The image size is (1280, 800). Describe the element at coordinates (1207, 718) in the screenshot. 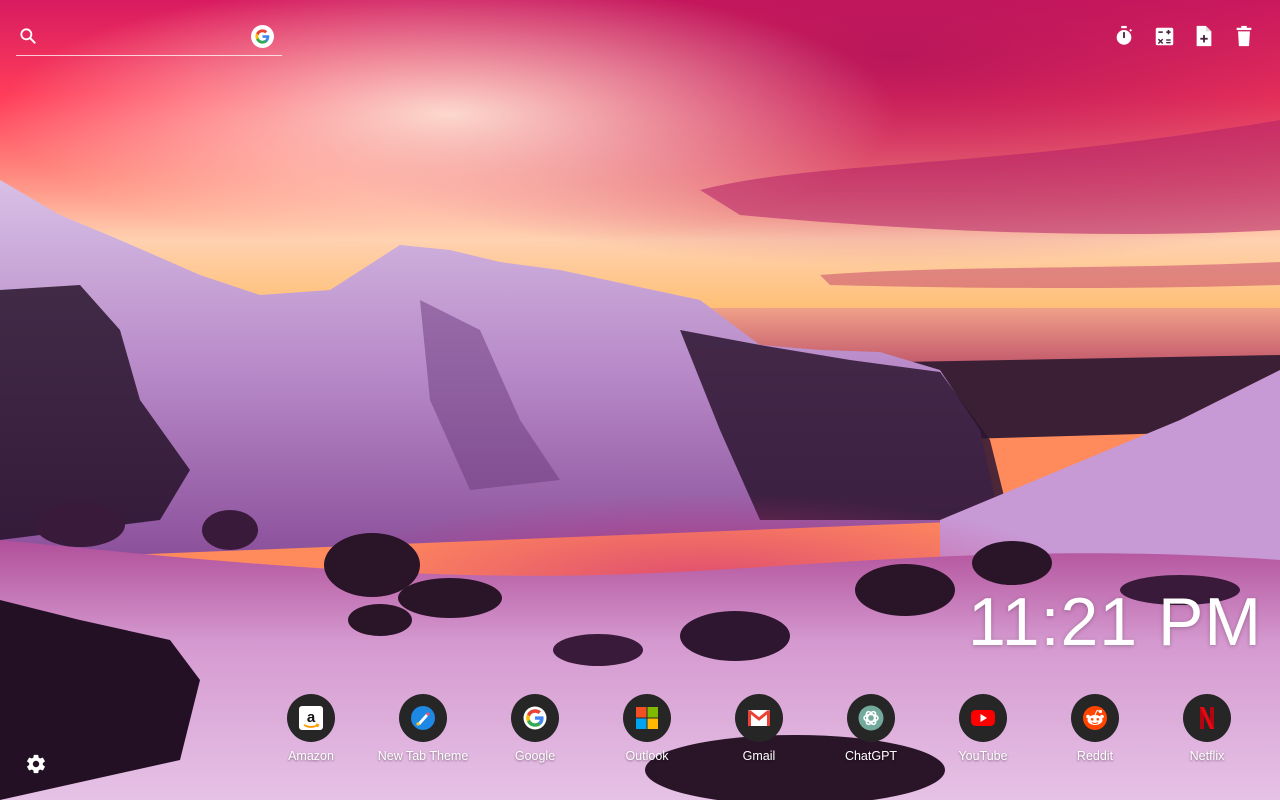

I see `netflix-icon` at that location.